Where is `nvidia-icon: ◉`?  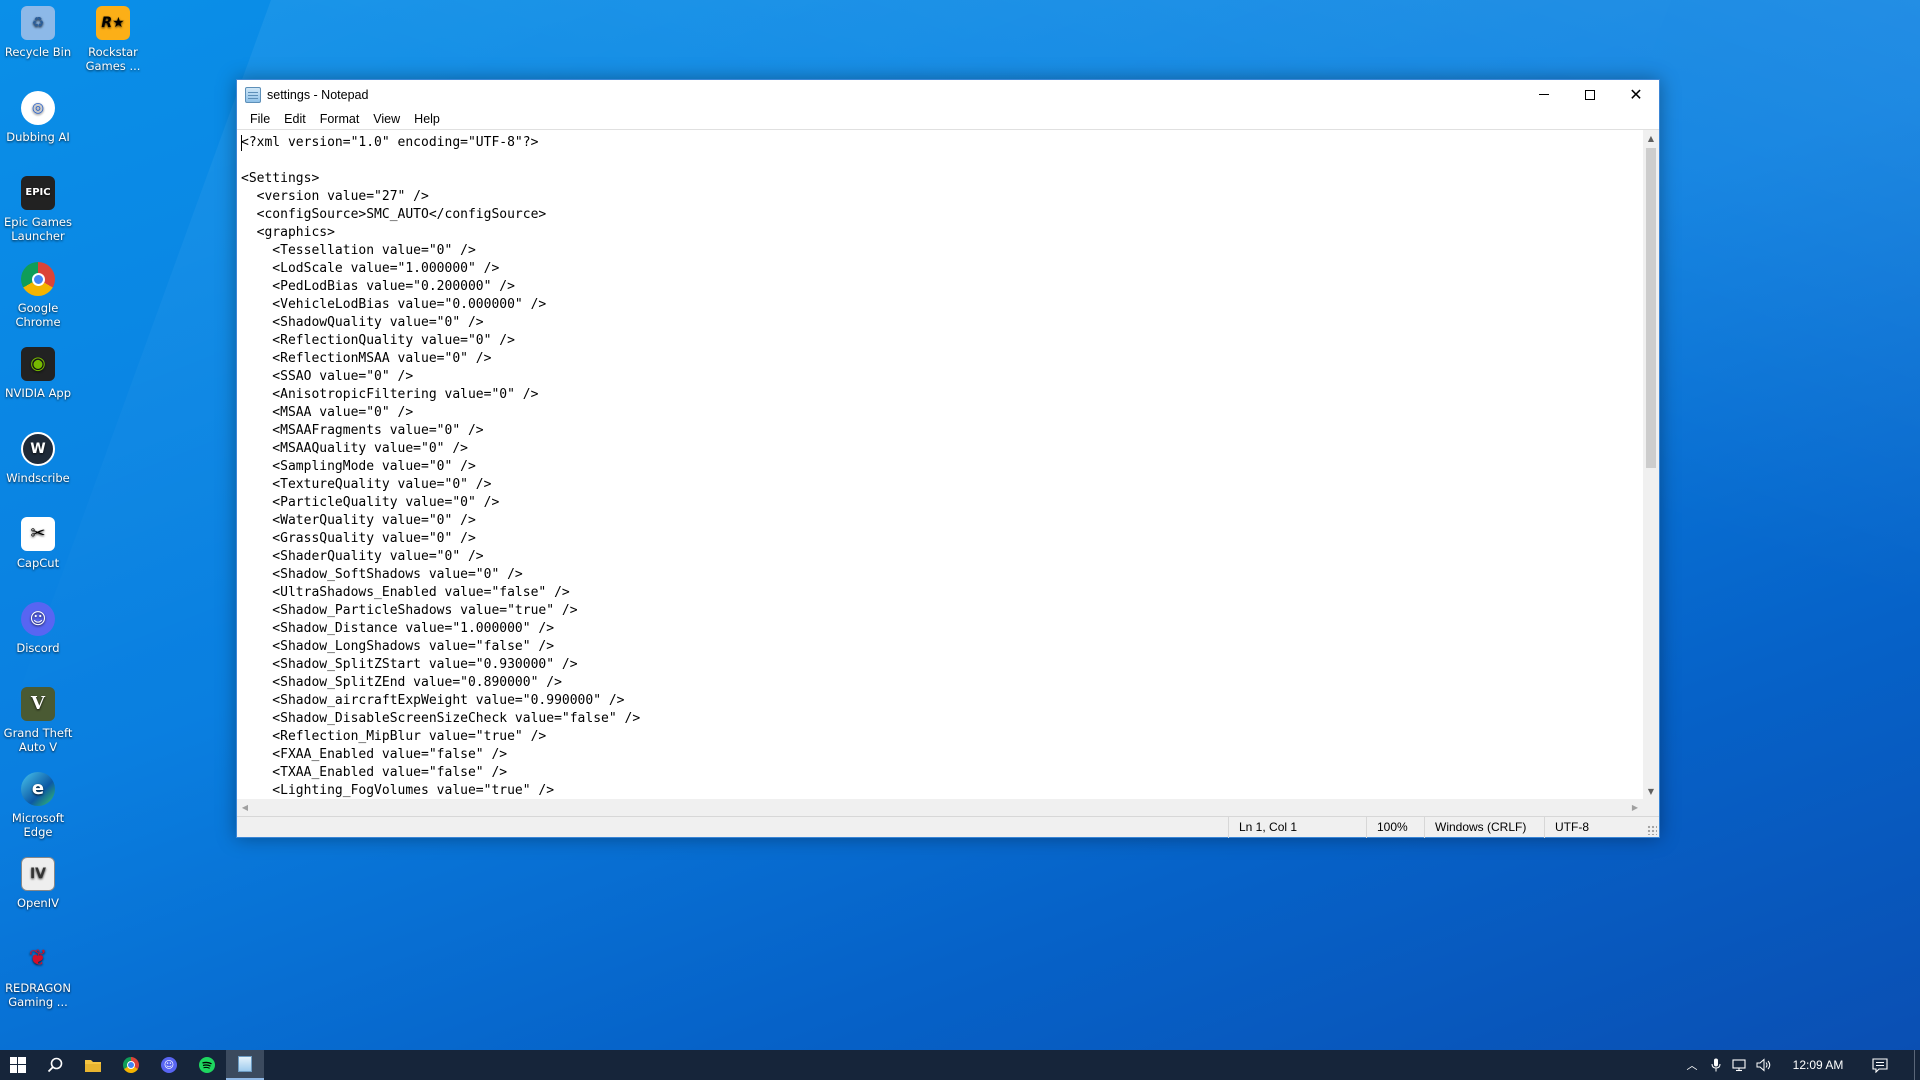 nvidia-icon: ◉ is located at coordinates (38, 364).